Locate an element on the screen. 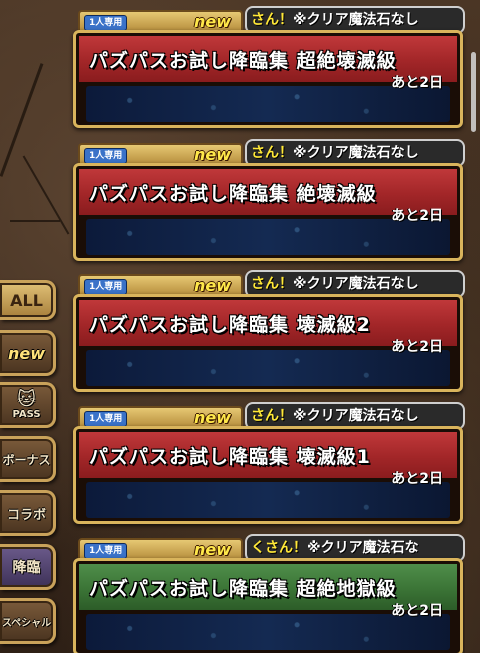  tab-collab: コラボ is located at coordinates (28, 513).